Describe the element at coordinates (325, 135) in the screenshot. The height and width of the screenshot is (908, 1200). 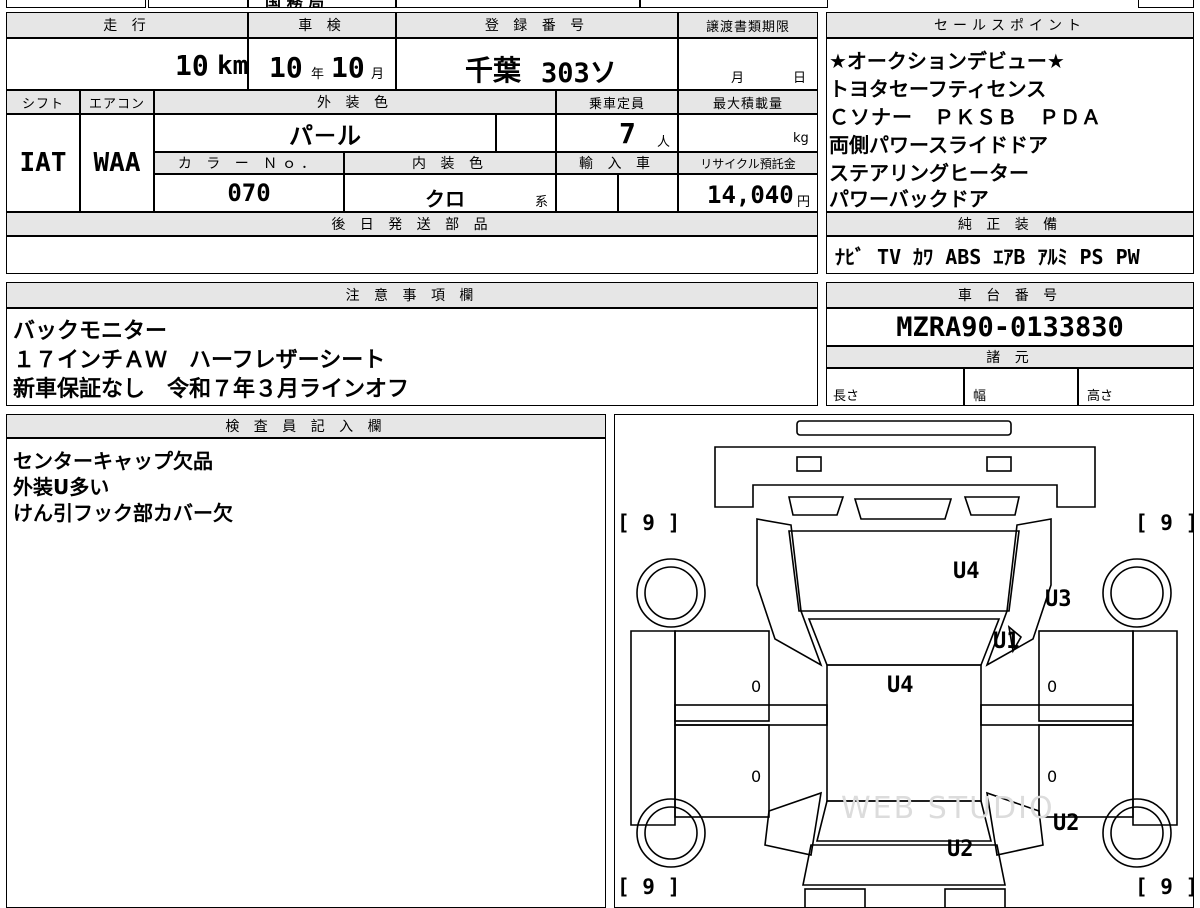
I see `exterior-color-value: パ－ル` at that location.